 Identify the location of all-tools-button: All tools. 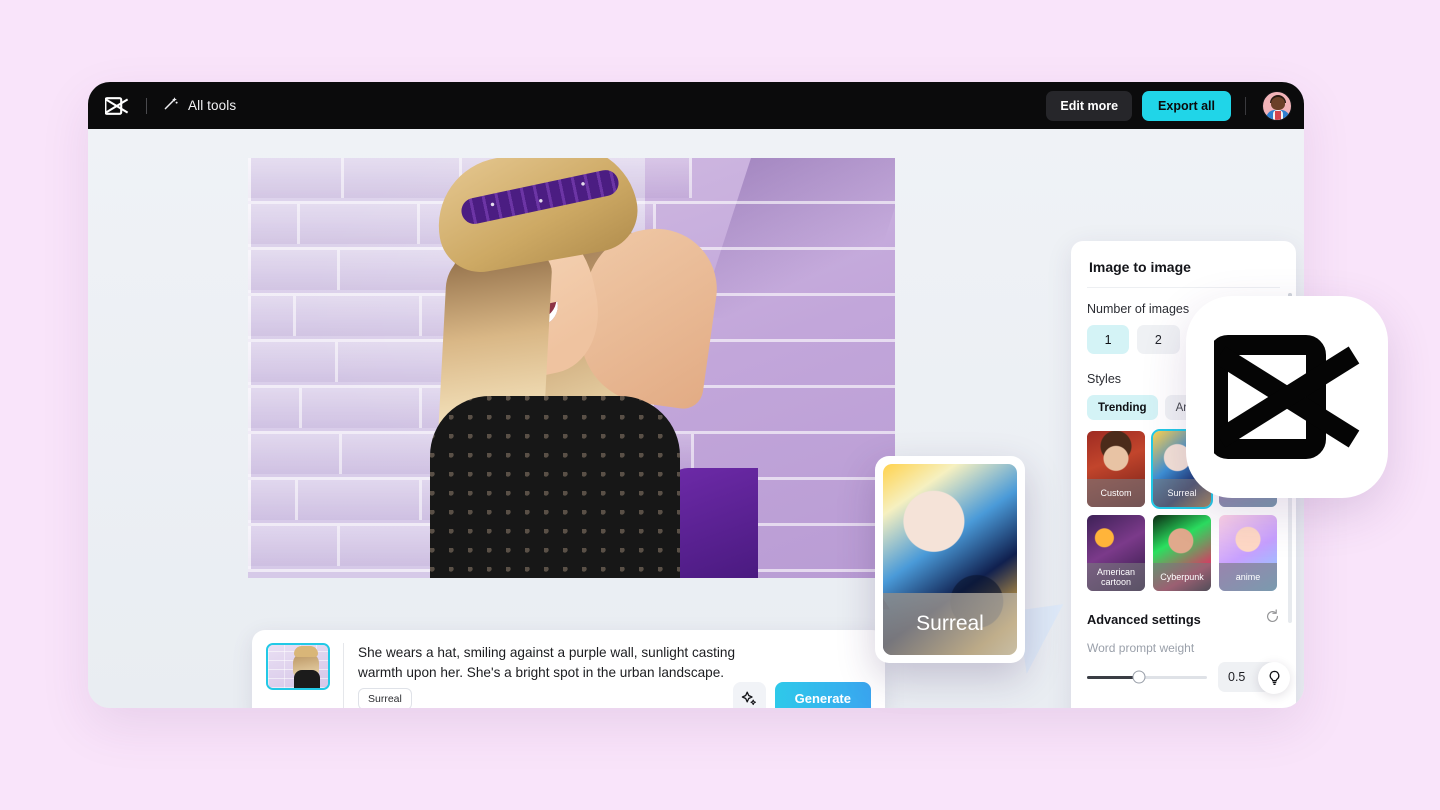
(199, 105).